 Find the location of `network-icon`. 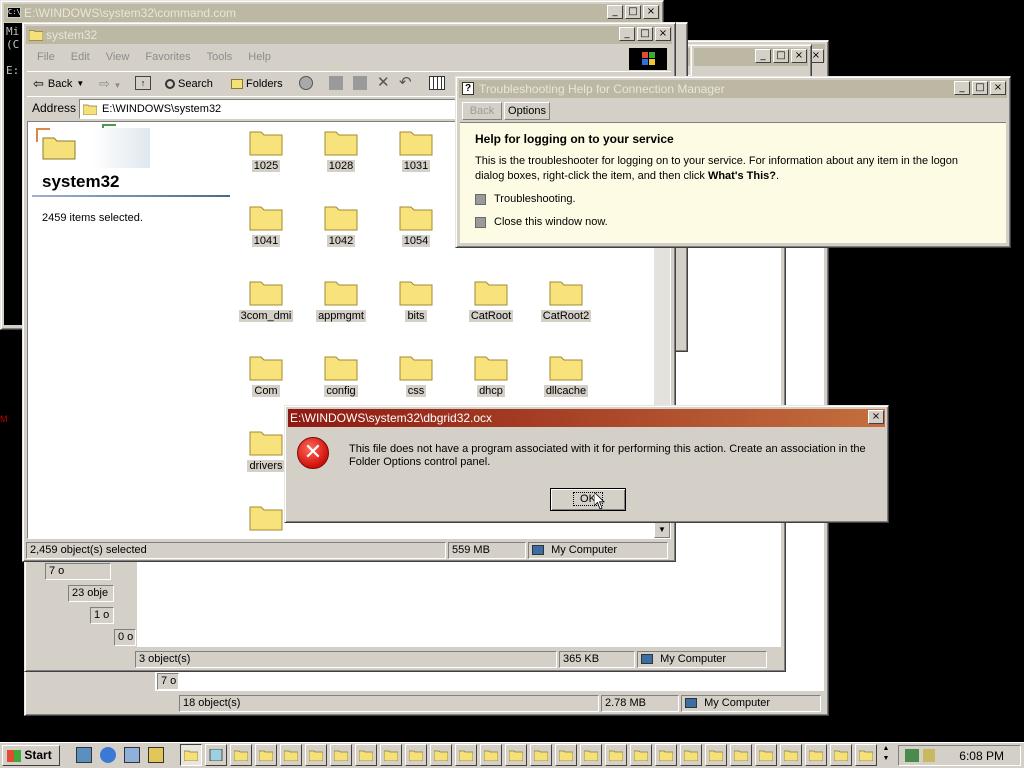

network-icon is located at coordinates (912, 755).